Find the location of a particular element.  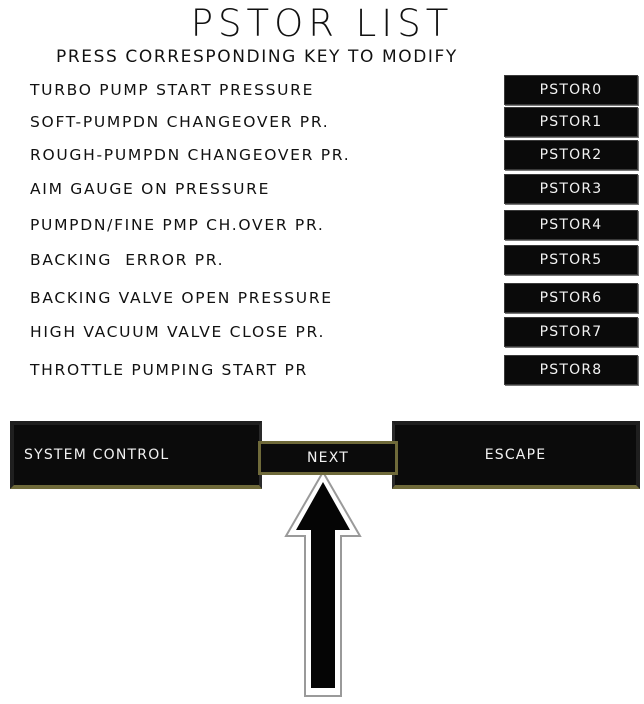

pstor1-button: PSTOR1 is located at coordinates (571, 122).